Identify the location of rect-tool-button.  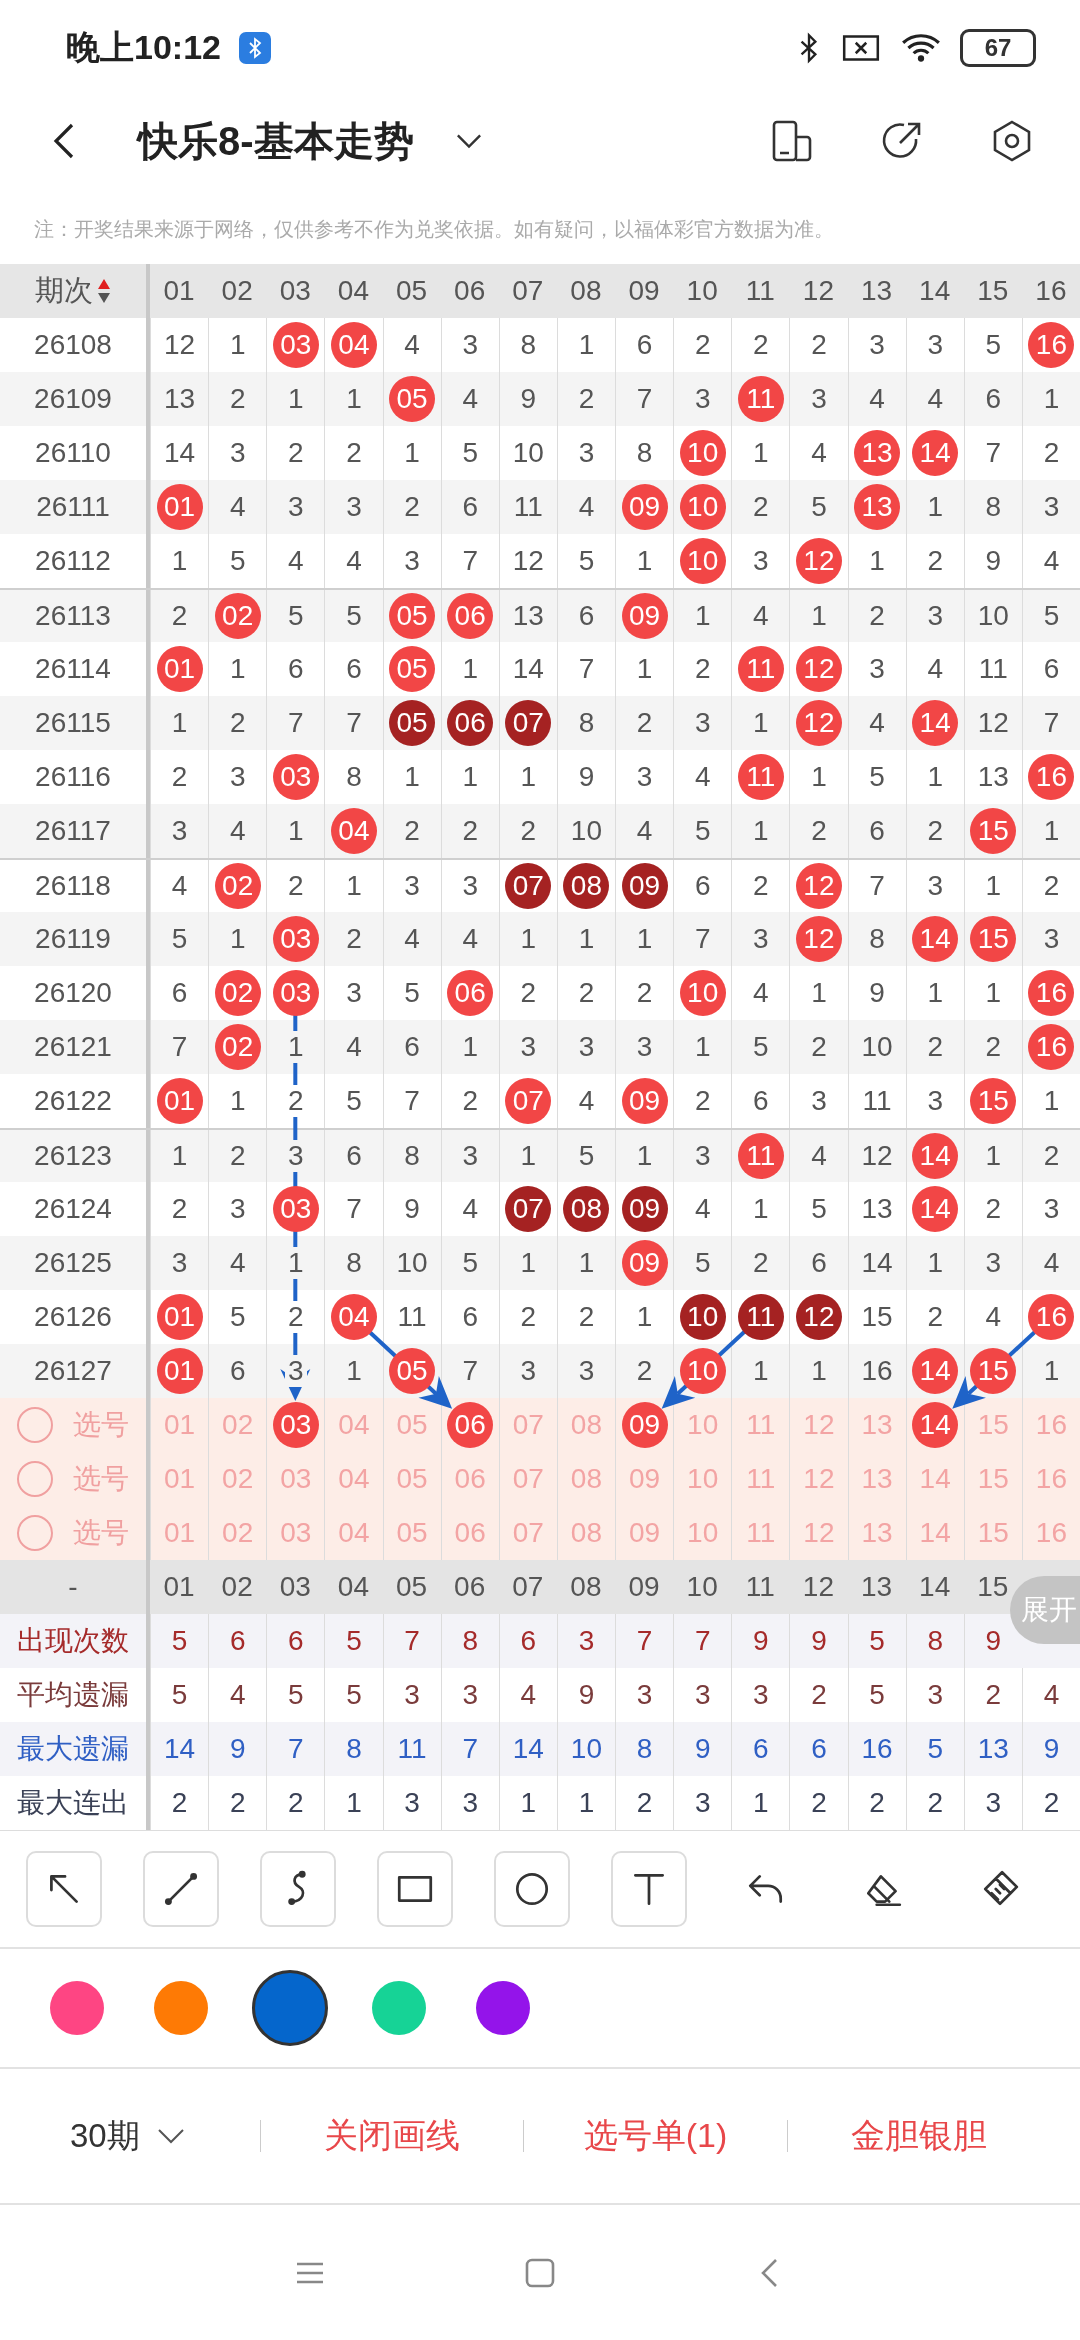
(415, 1889).